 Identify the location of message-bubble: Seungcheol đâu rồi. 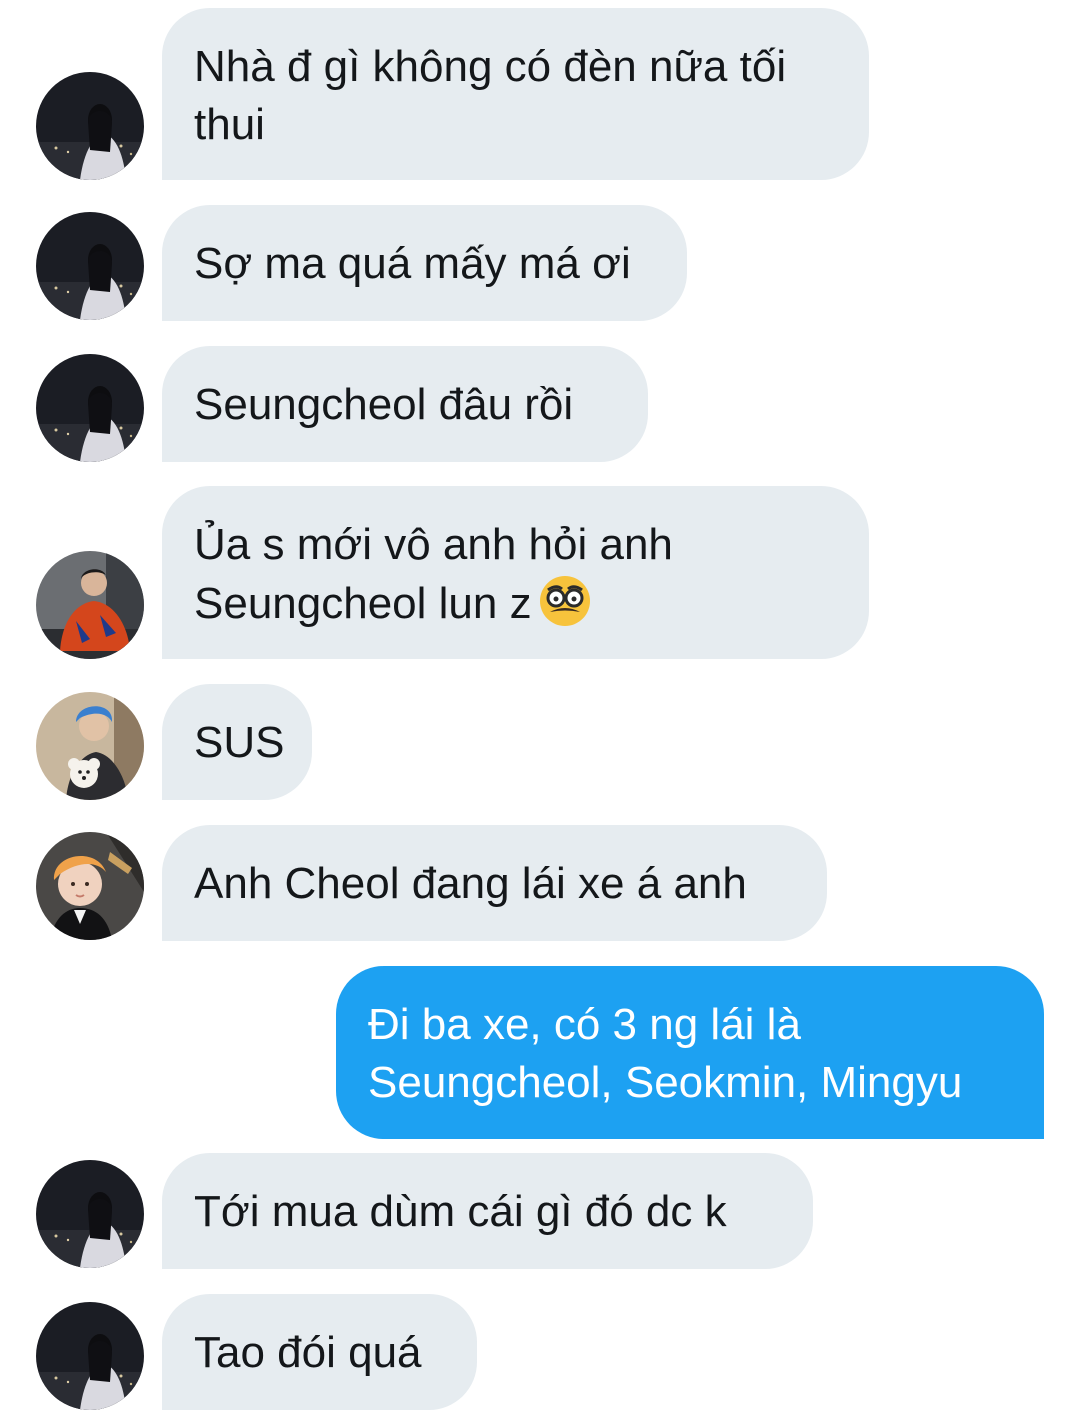
(405, 404).